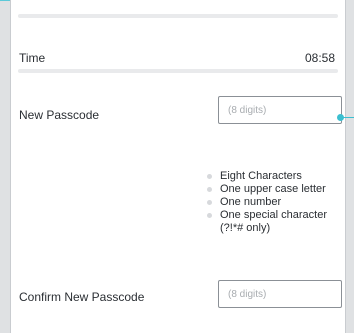 The height and width of the screenshot is (333, 354). Describe the element at coordinates (59, 115) in the screenshot. I see `new-passcode-label: New Passcode` at that location.